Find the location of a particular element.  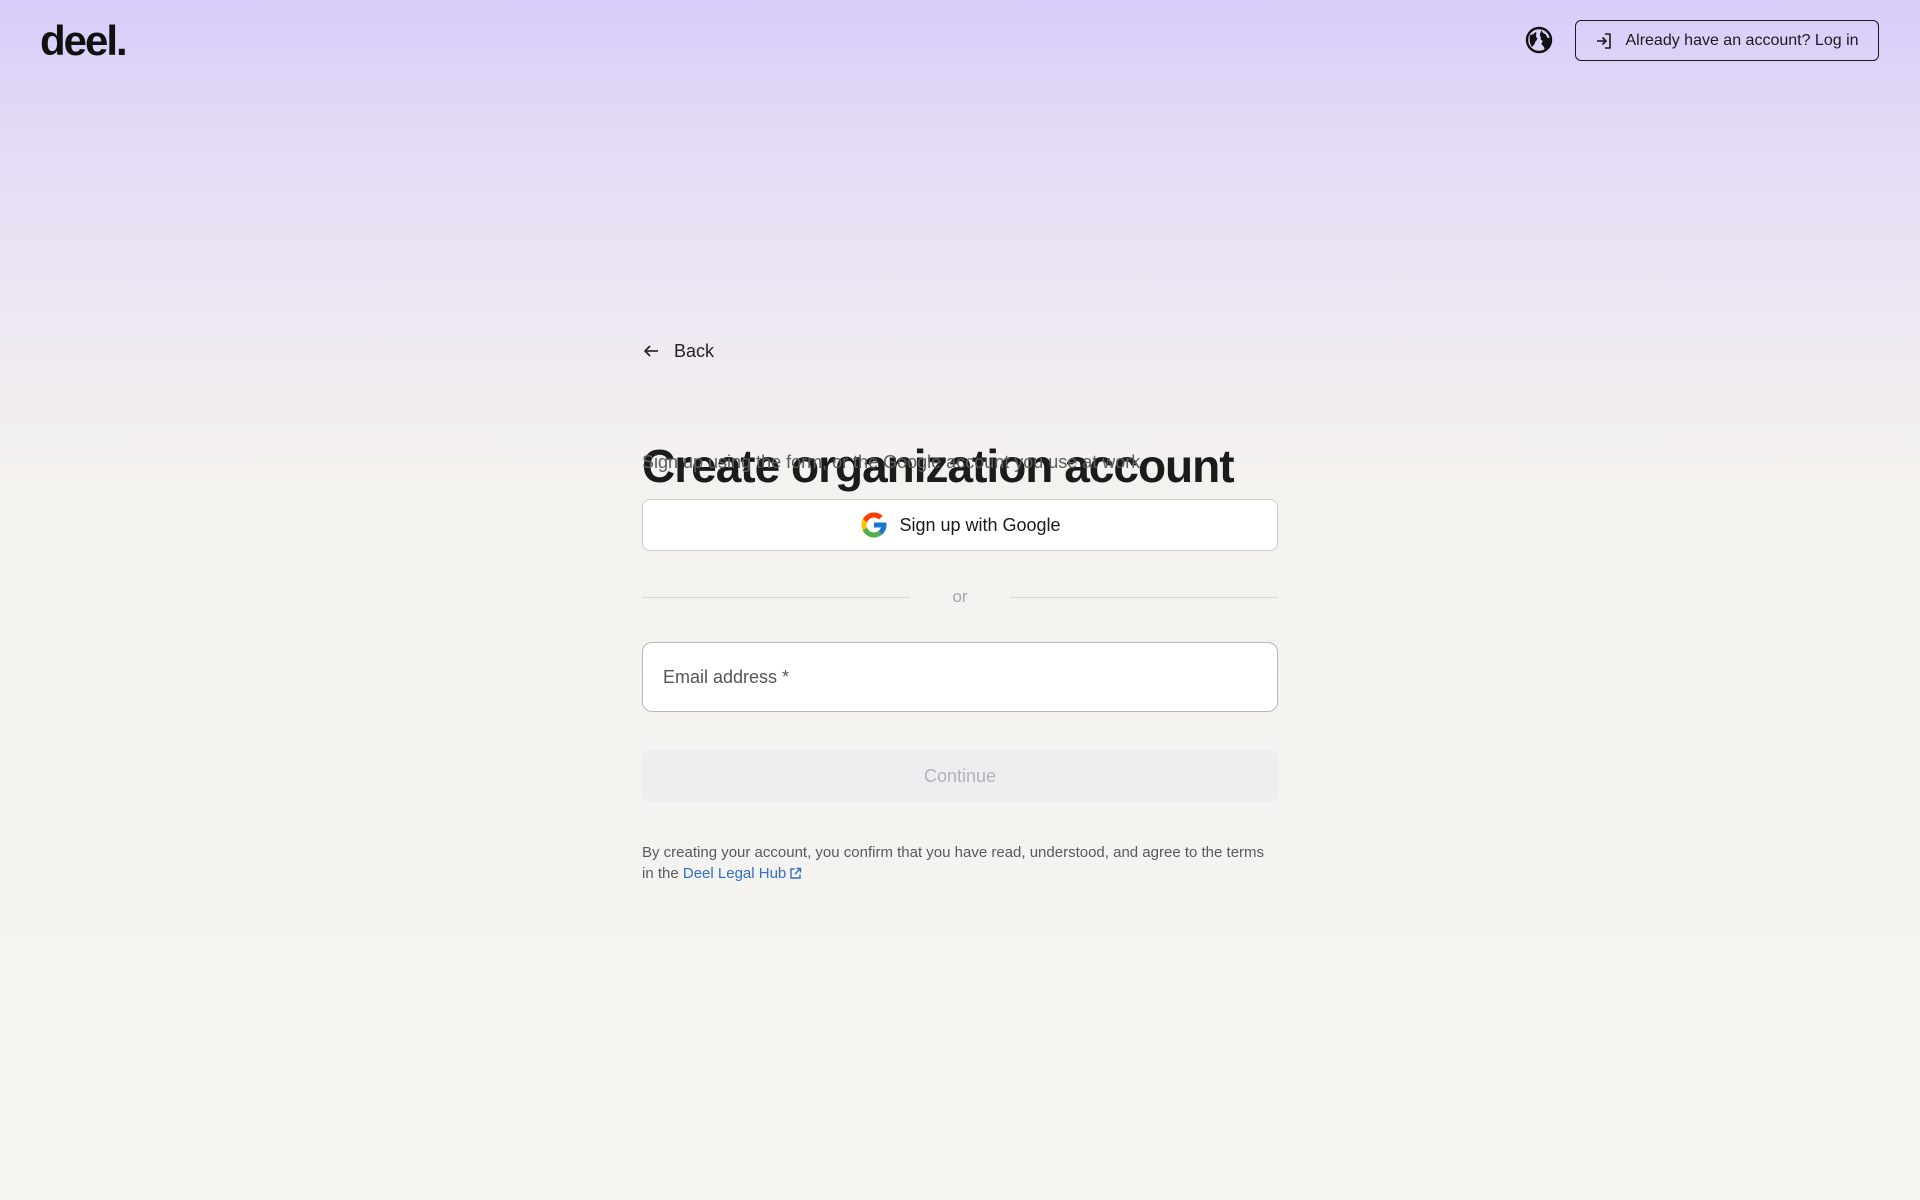

google-signup-button: Sign up with Google is located at coordinates (960, 525).